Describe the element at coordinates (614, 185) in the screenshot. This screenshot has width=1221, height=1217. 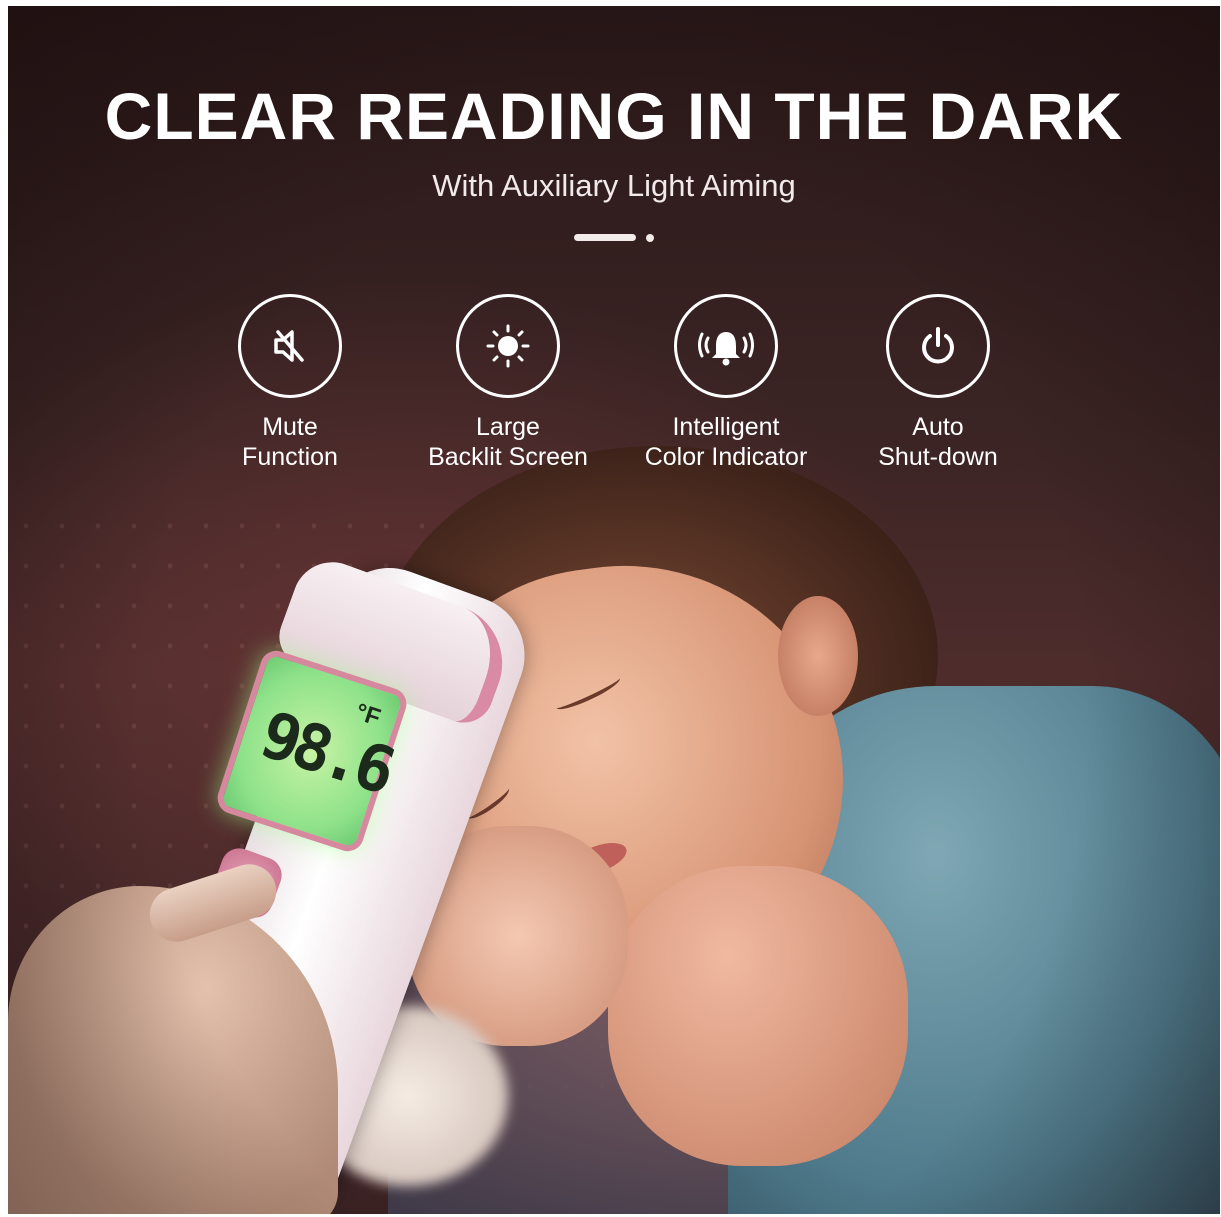
I see `subheadline: With Auxiliary Light Aiming` at that location.